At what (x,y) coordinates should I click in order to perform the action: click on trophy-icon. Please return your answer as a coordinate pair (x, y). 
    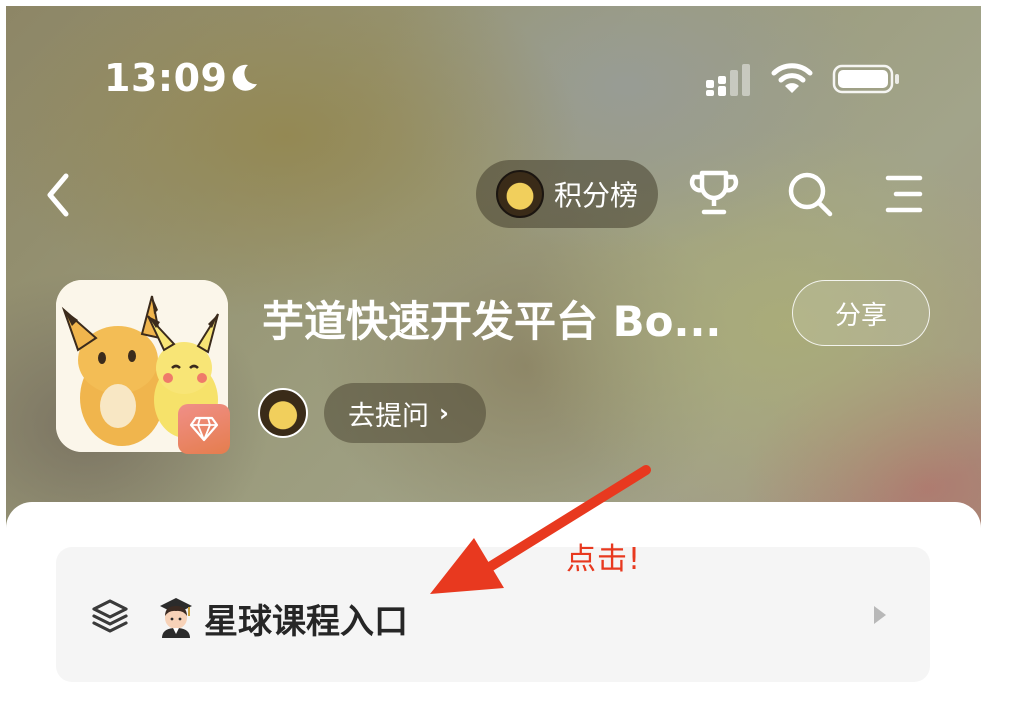
    Looking at the image, I should click on (714, 193).